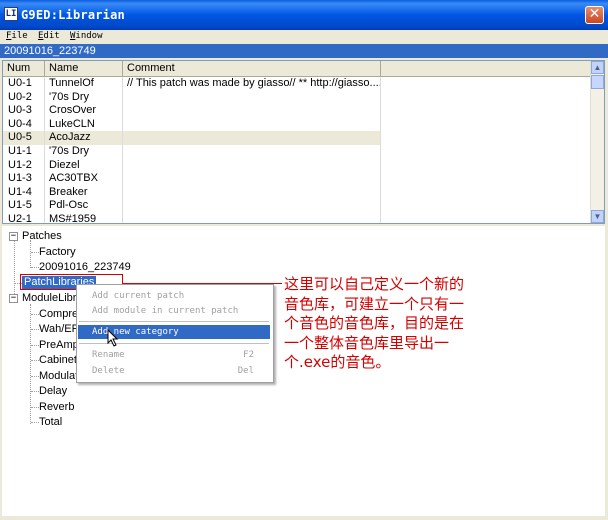 Image resolution: width=608 pixels, height=520 pixels. I want to click on table-row: U1-4 Breaker, so click(298, 192).